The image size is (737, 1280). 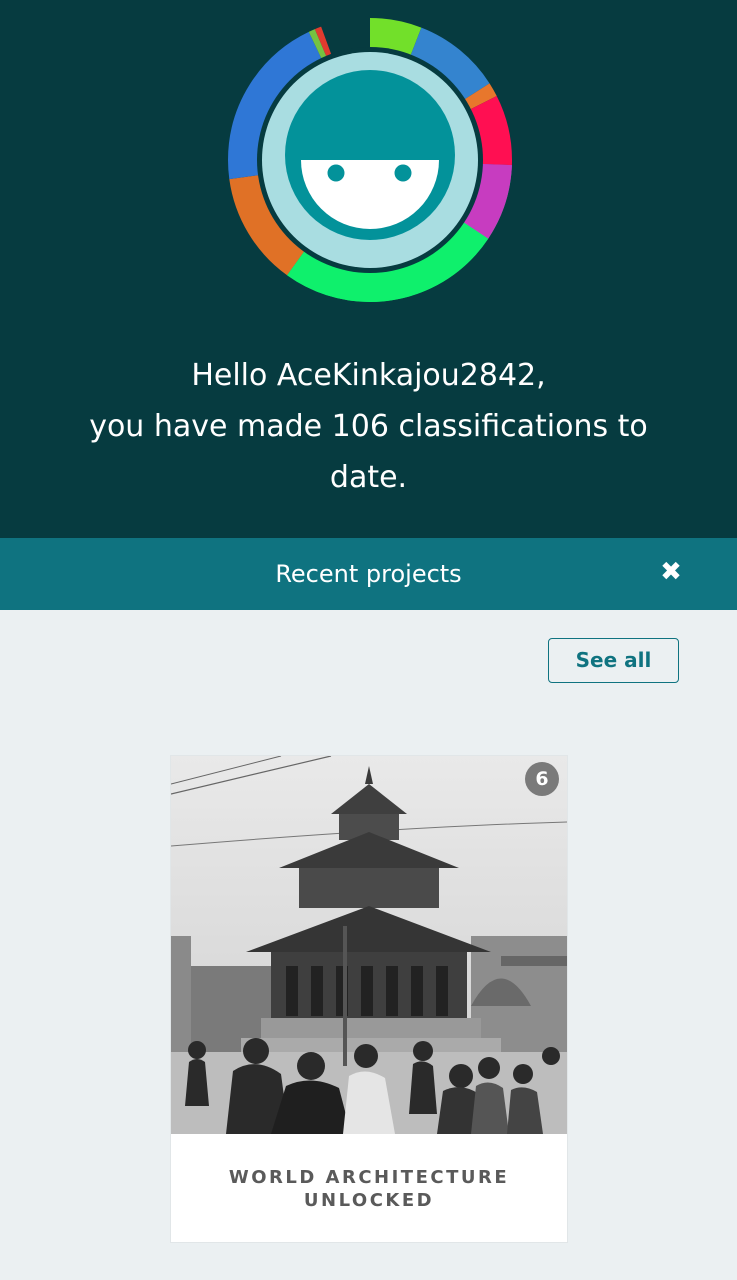 I want to click on classification-ring, so click(x=370, y=160).